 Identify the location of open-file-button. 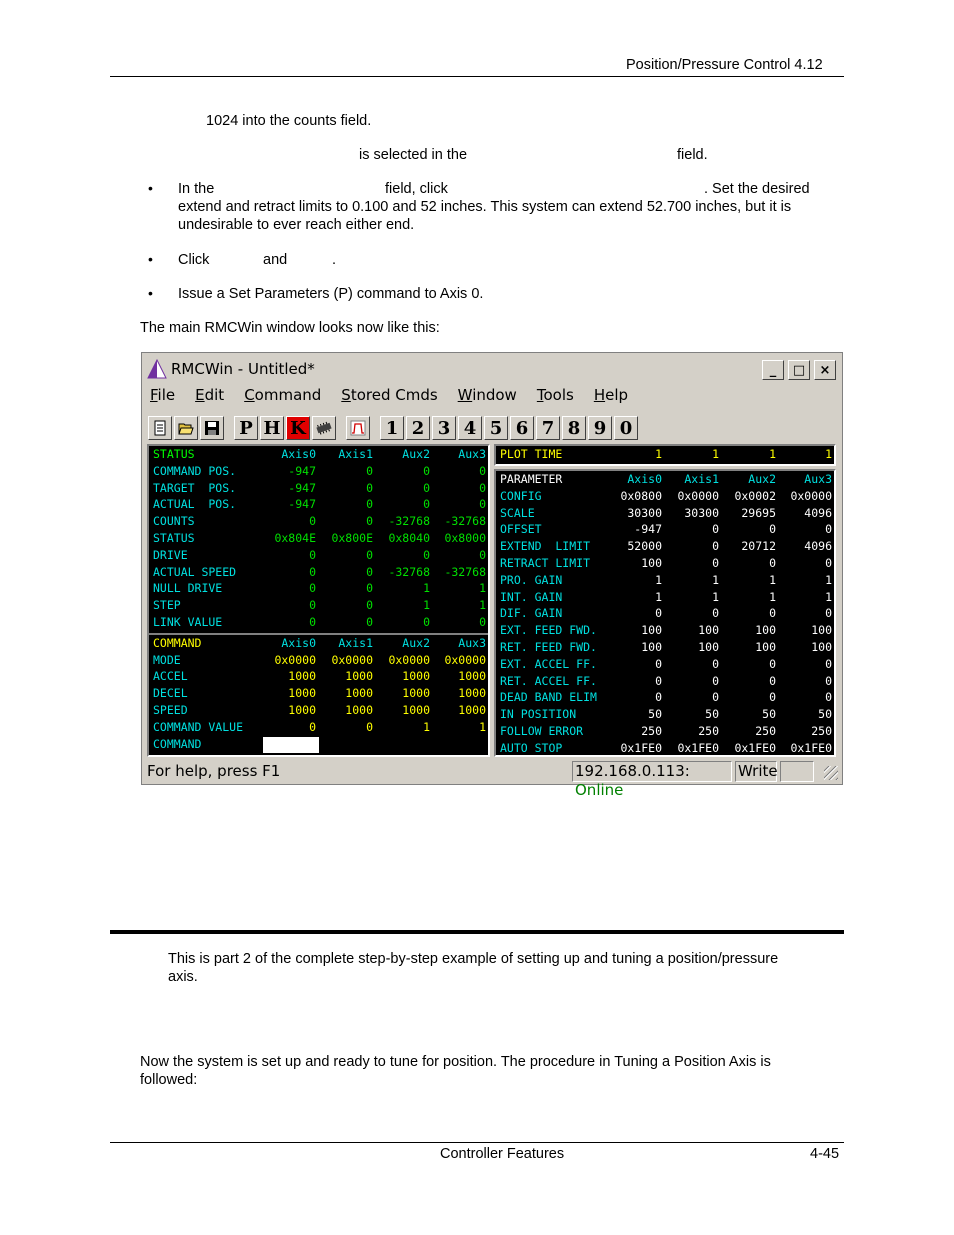
(186, 428).